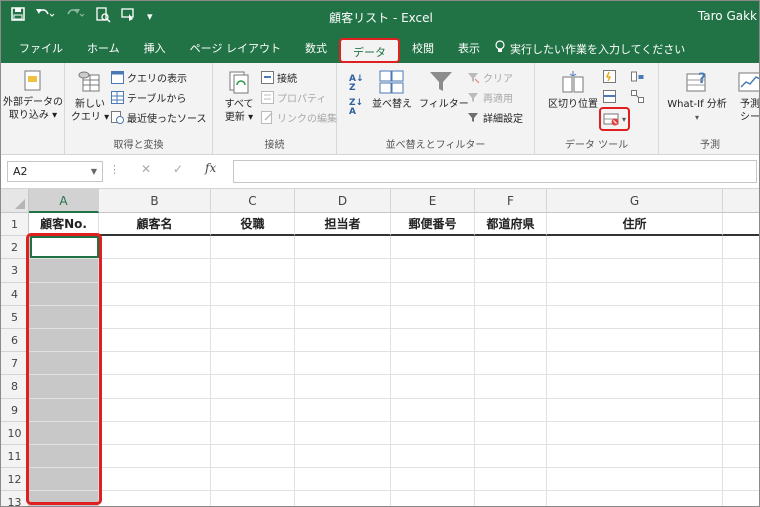 Image resolution: width=760 pixels, height=507 pixels. What do you see at coordinates (637, 76) in the screenshot?
I see `consolidate-button` at bounding box center [637, 76].